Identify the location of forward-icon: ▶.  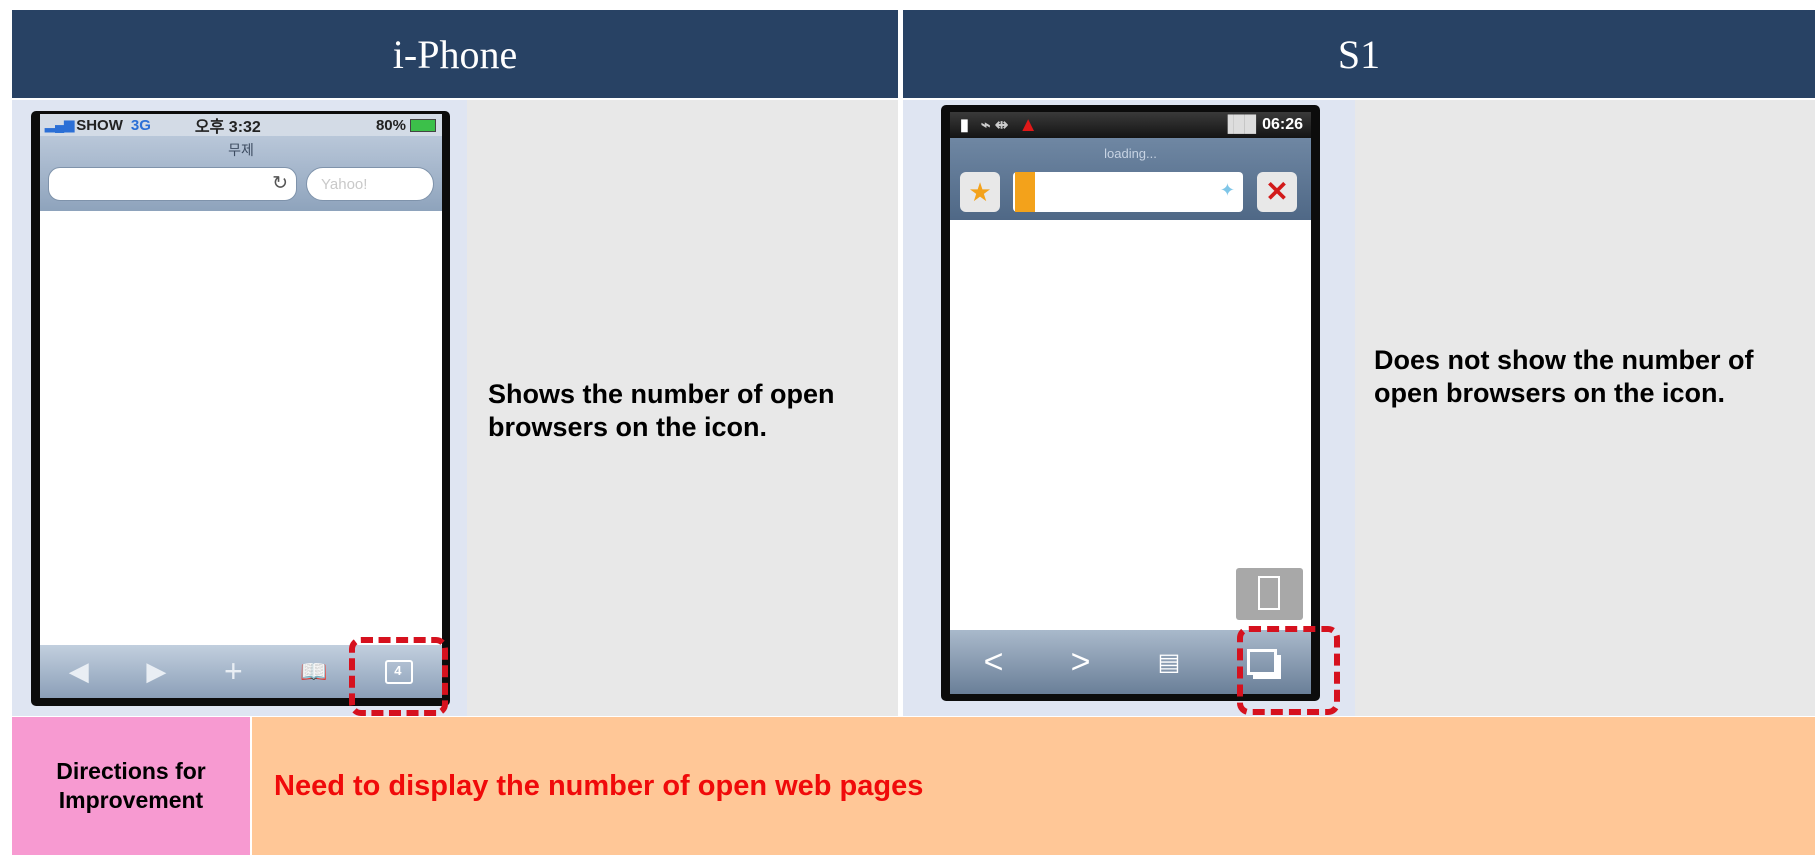
(156, 671).